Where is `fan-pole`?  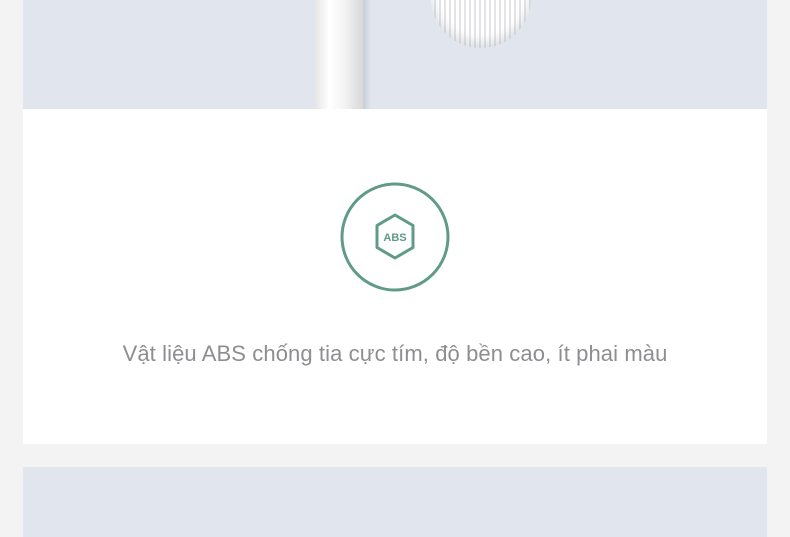 fan-pole is located at coordinates (339, 54).